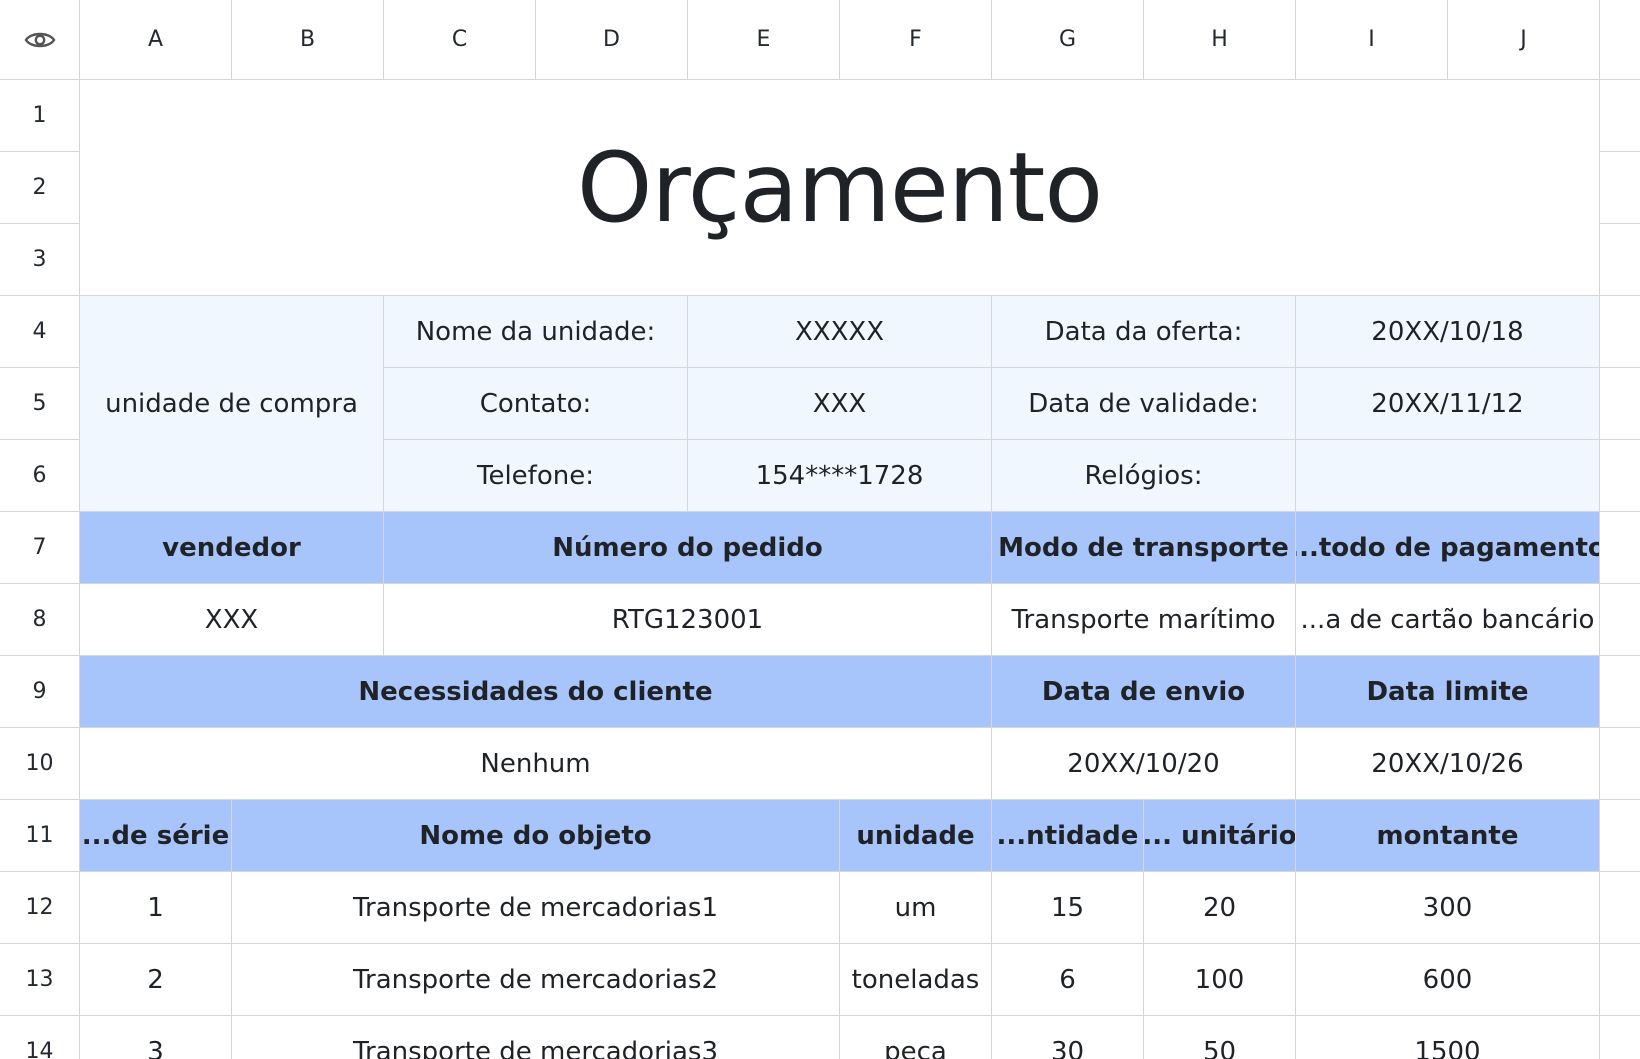 The height and width of the screenshot is (1059, 1640). I want to click on validity-date-value: 20XX/11/12, so click(1448, 404).